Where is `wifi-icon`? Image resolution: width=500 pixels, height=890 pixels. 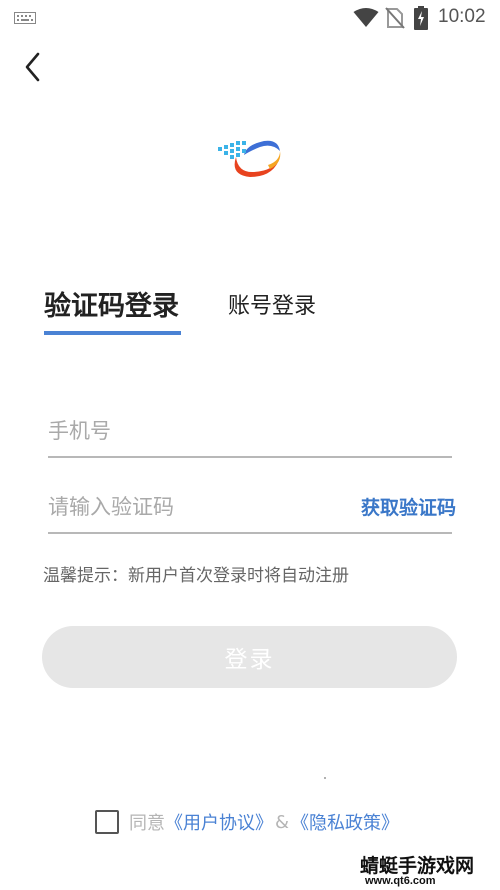
wifi-icon is located at coordinates (366, 17).